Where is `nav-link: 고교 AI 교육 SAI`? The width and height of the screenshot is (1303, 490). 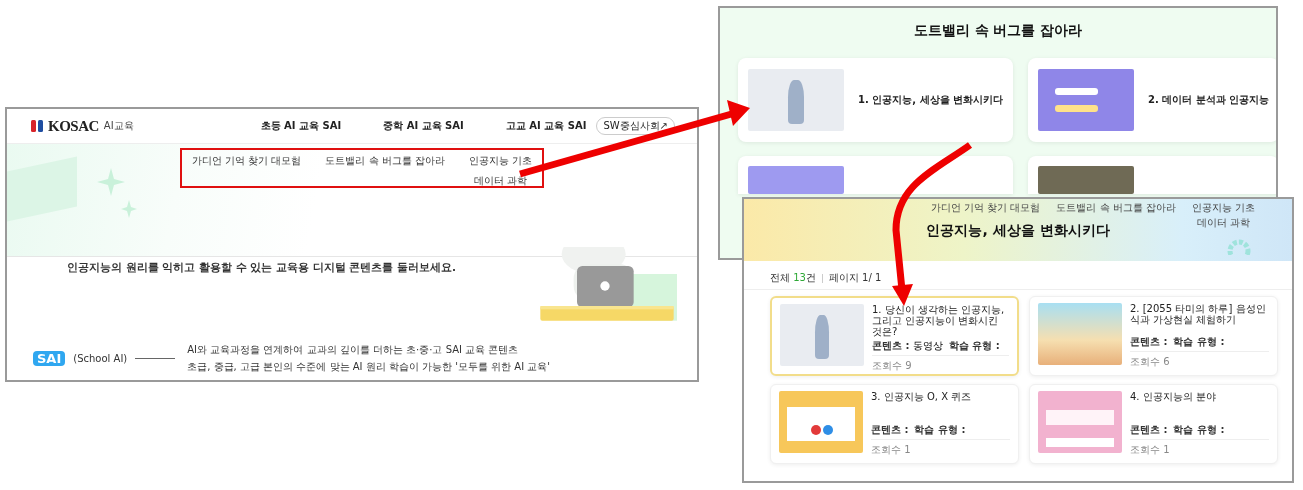
nav-link: 고교 AI 교육 SAI is located at coordinates (546, 126).